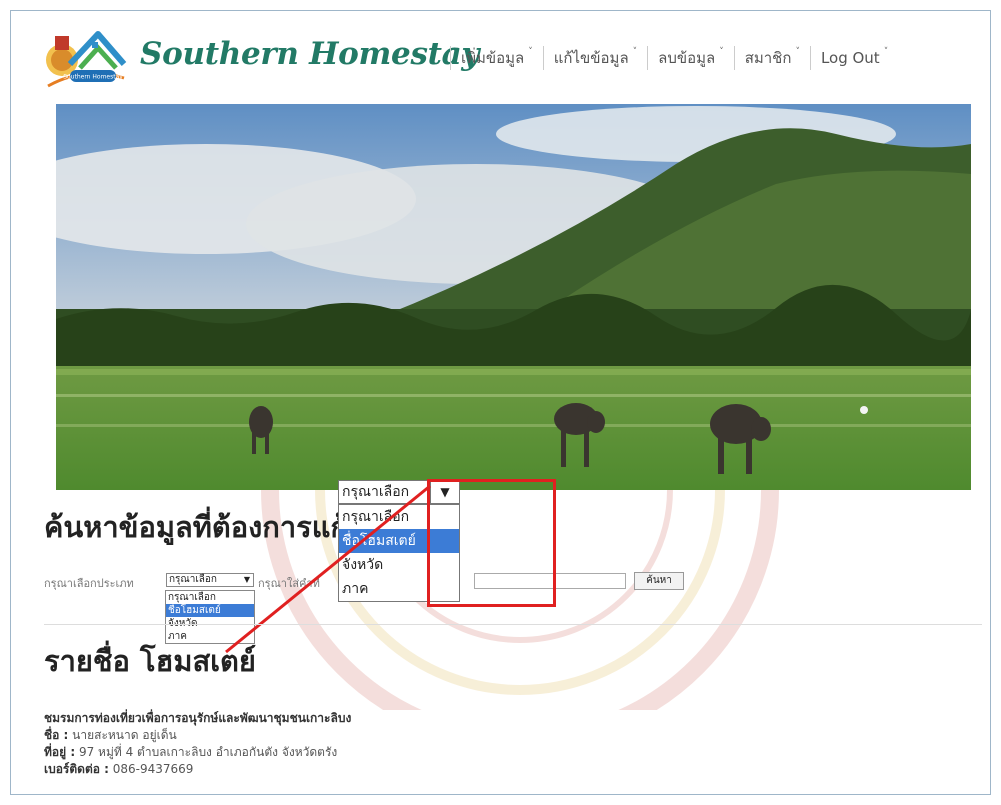  I want to click on record-phone-line: เบอร์ติดต่อ : 086-9437669, so click(197, 769).